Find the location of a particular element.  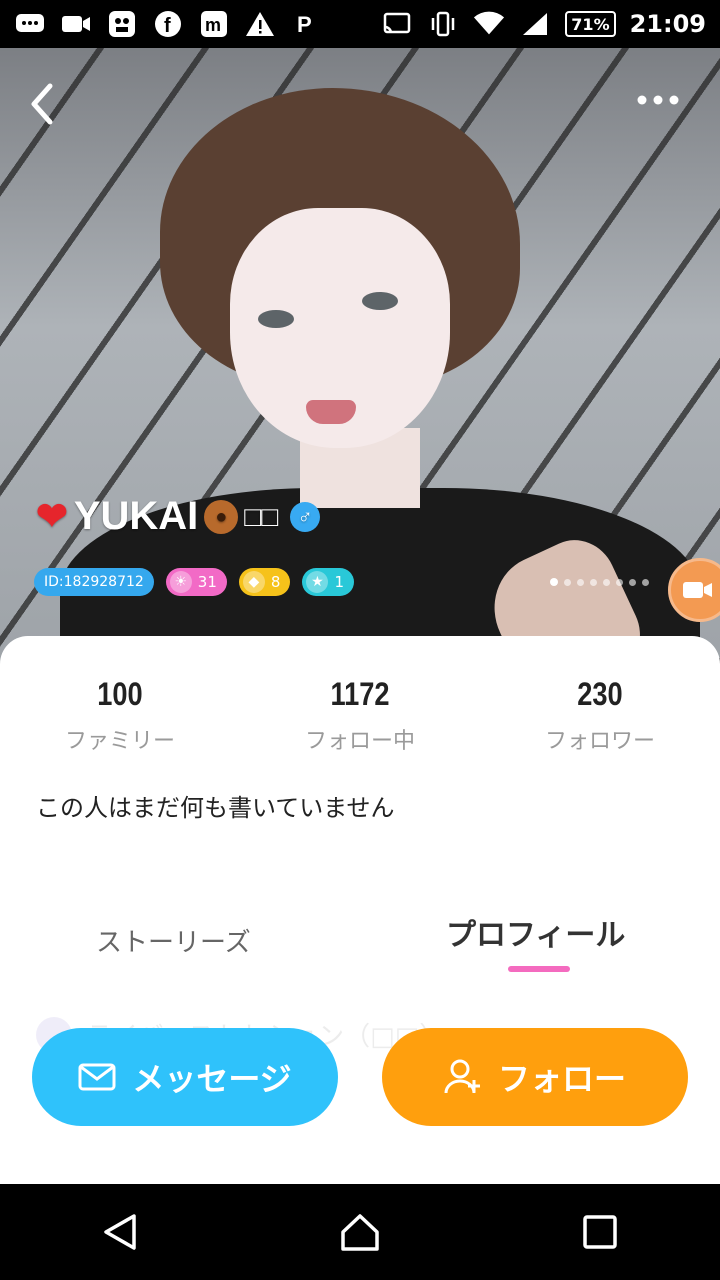

user-badges: ID:182928712 ☀ 31 ◆ 8 ★ 1 is located at coordinates (194, 582).